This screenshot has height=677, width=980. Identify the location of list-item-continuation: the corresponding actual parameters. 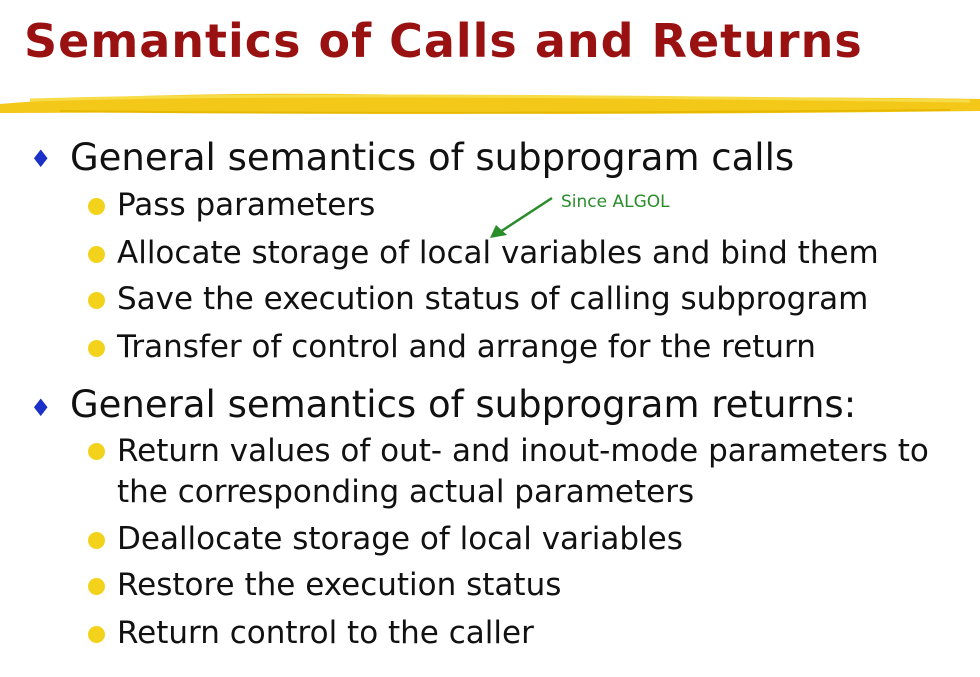
(406, 492).